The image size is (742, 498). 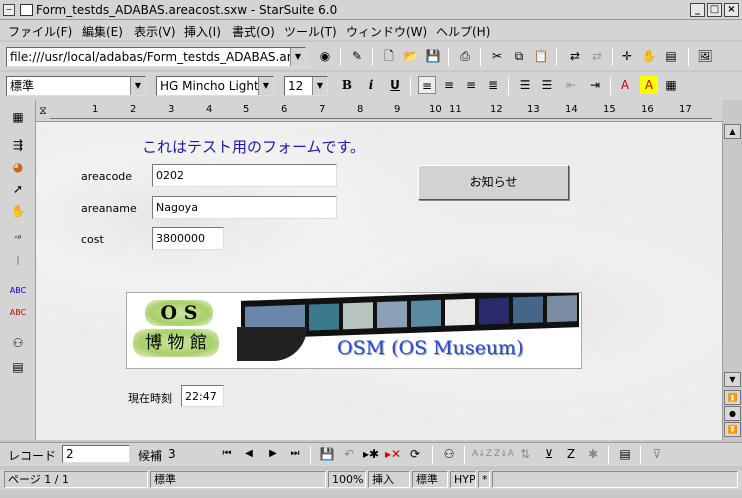 I want to click on apply-filter-icon: Z, so click(x=571, y=454).